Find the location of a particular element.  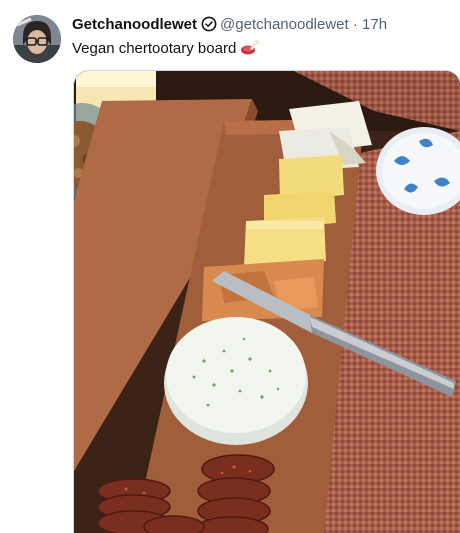

timestamp: 17h is located at coordinates (374, 24).